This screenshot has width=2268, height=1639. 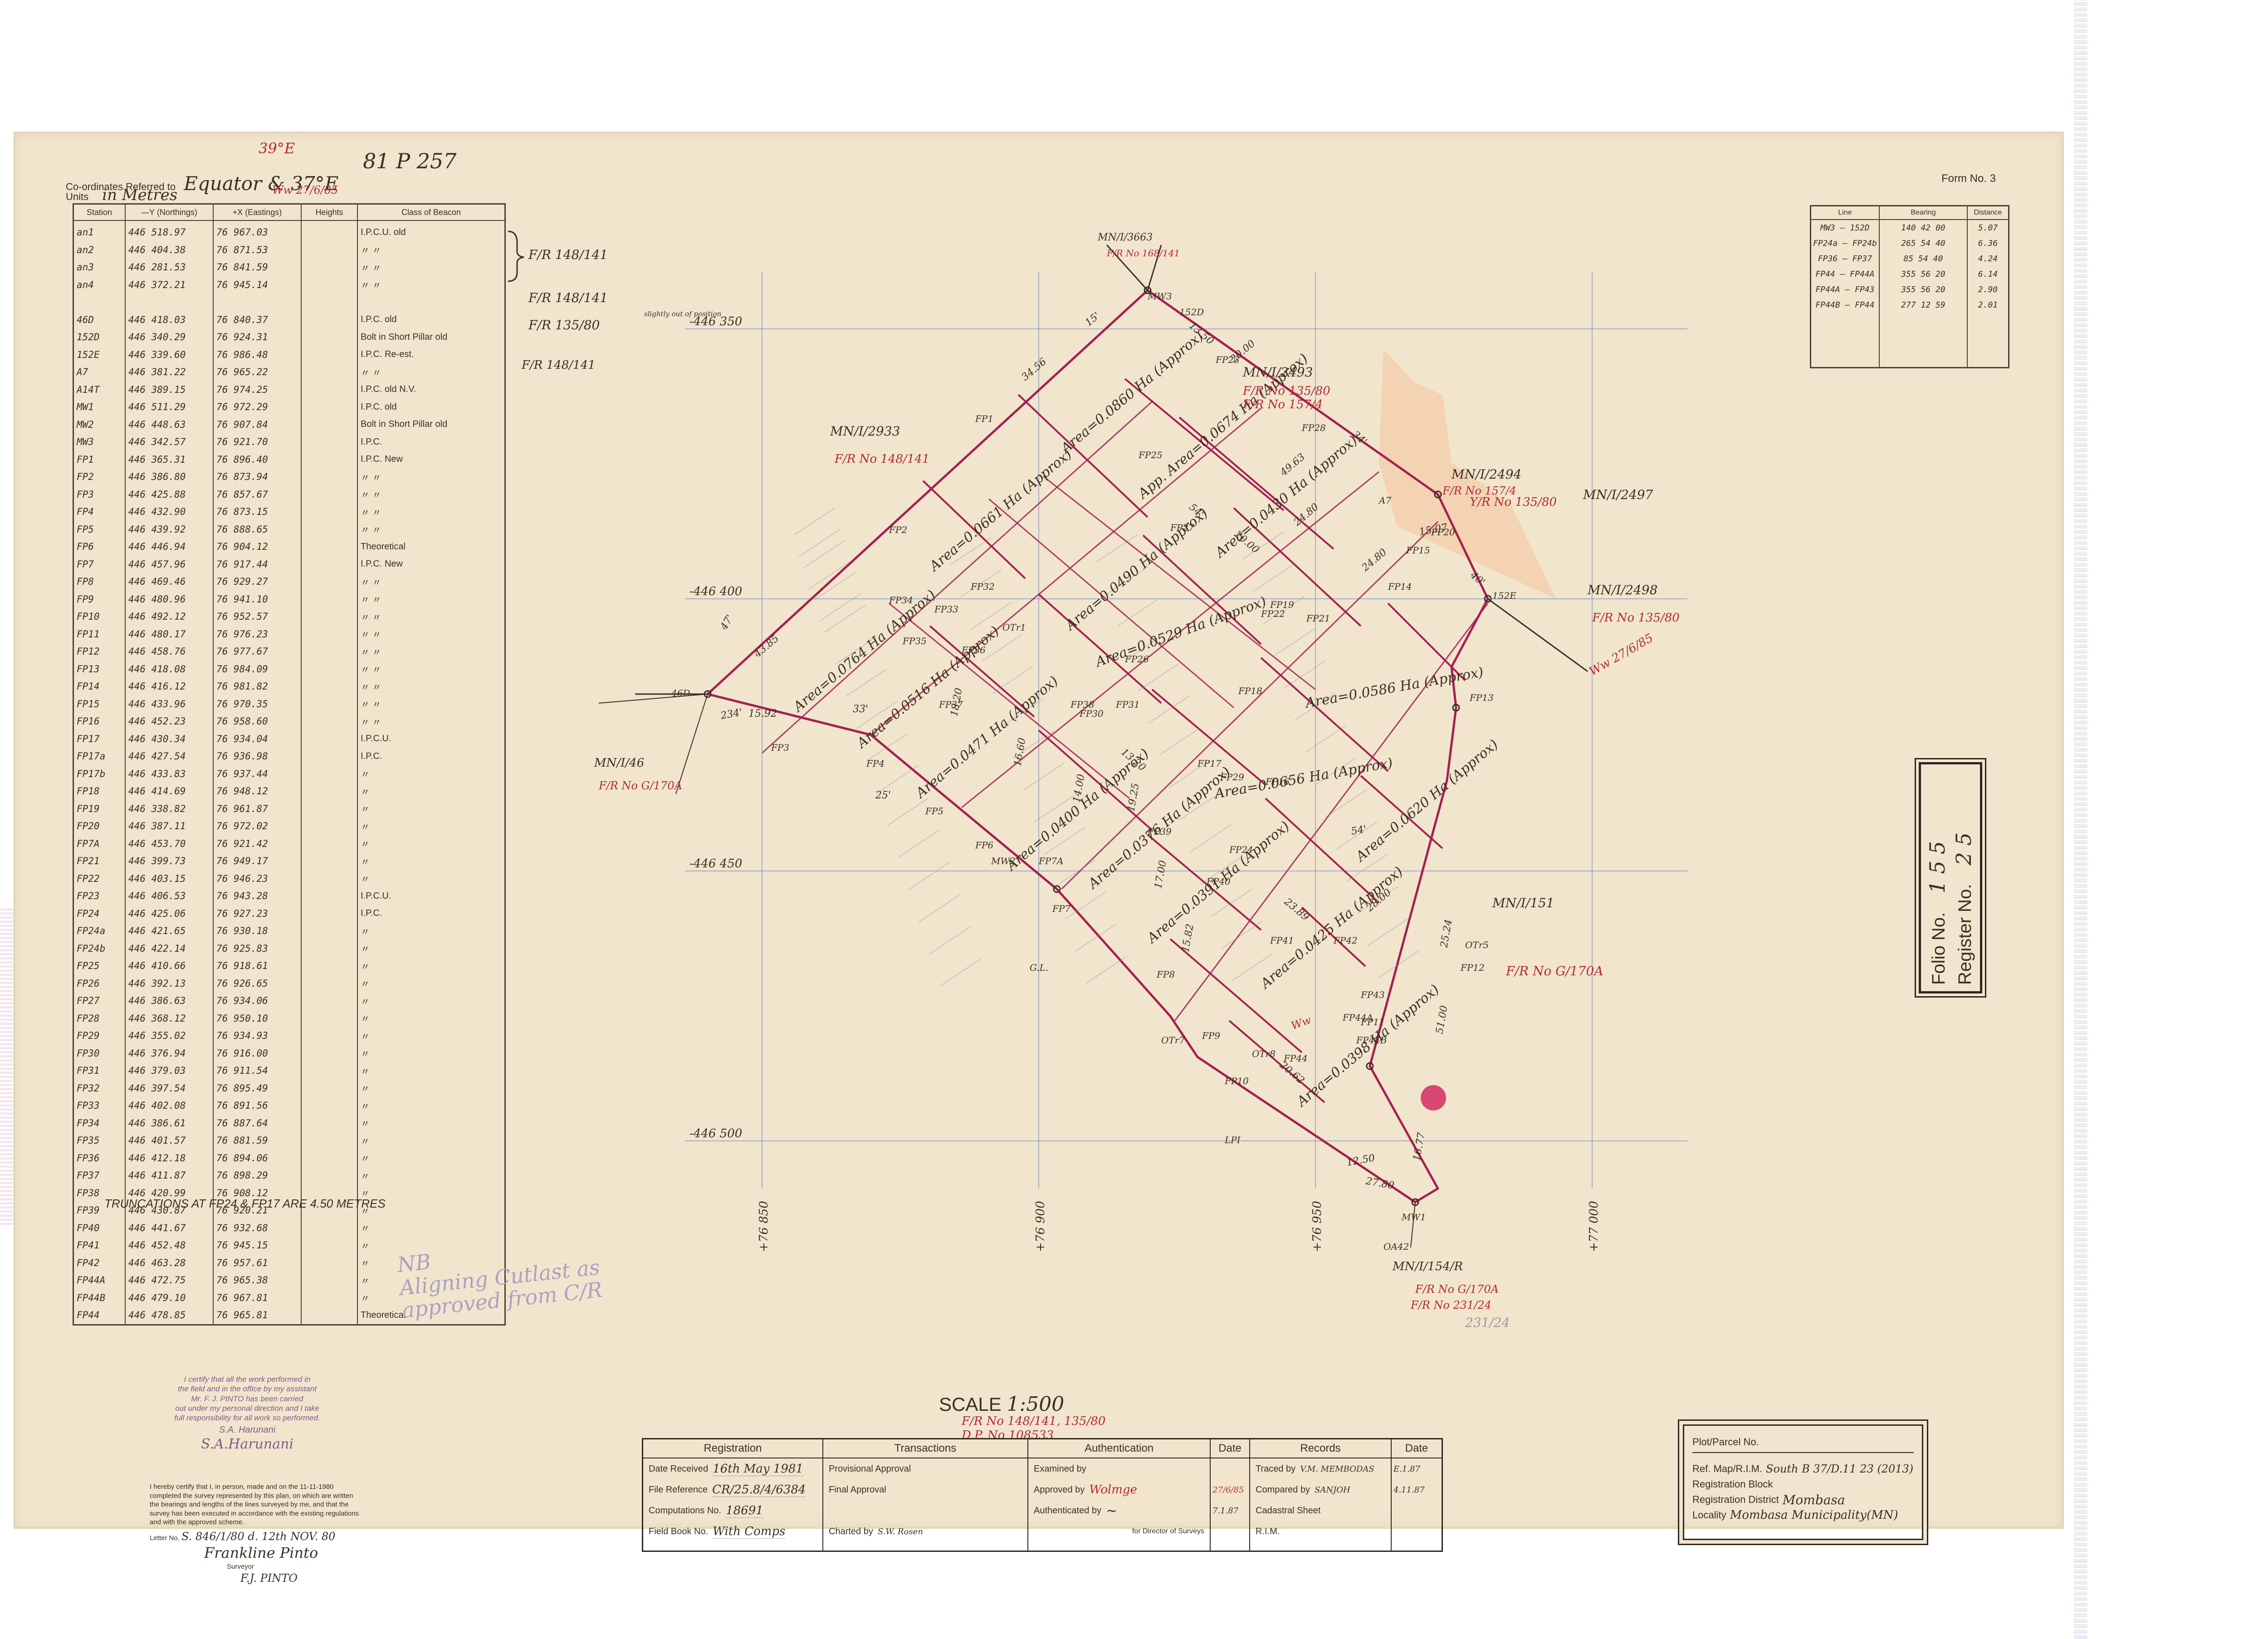 I want to click on station-label: FP6, so click(x=984, y=845).